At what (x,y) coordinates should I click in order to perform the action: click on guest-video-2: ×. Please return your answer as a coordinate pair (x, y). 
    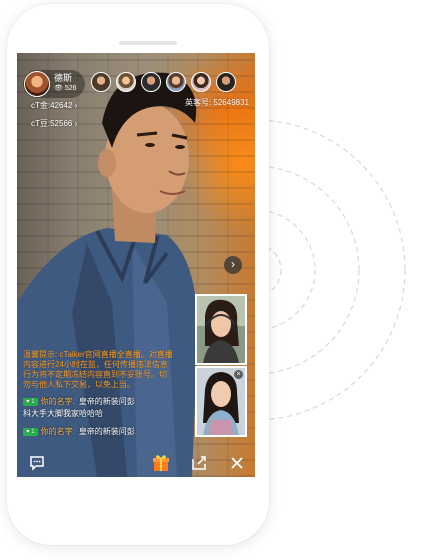
    Looking at the image, I should click on (221, 401).